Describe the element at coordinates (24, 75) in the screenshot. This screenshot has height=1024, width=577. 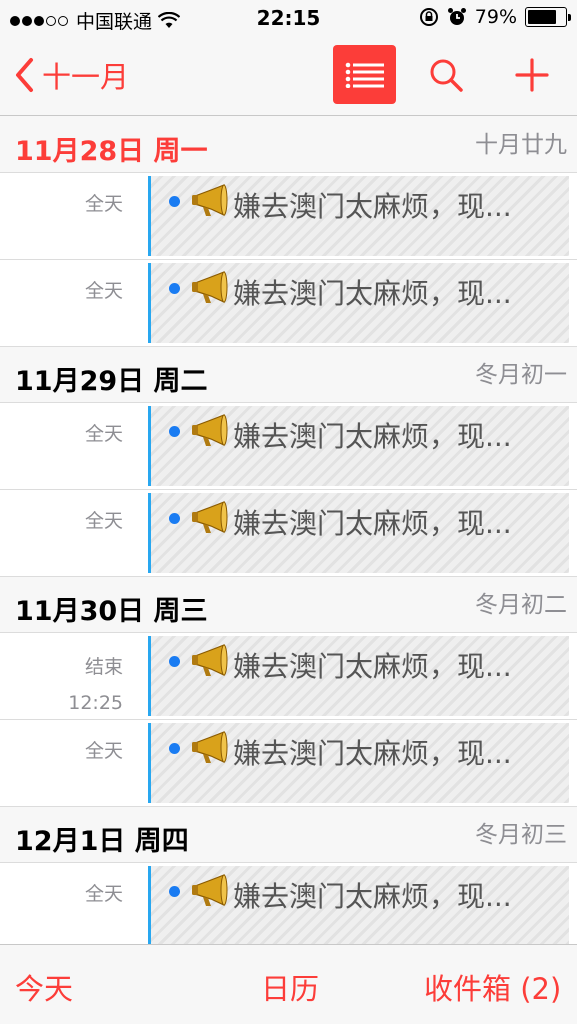
I see `chevron-left-icon` at that location.